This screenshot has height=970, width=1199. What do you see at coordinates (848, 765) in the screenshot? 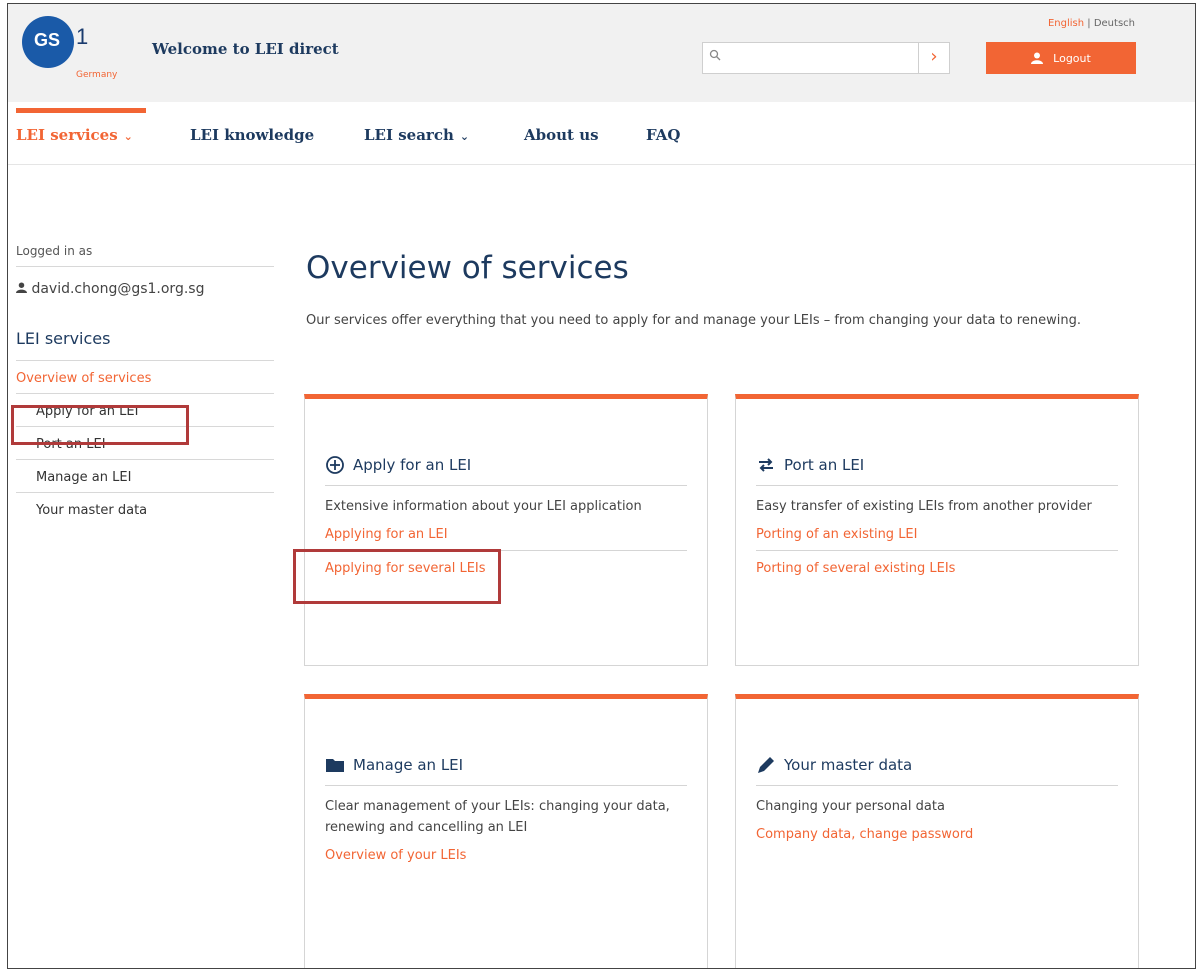
I see `card-title-text: Your master data` at bounding box center [848, 765].